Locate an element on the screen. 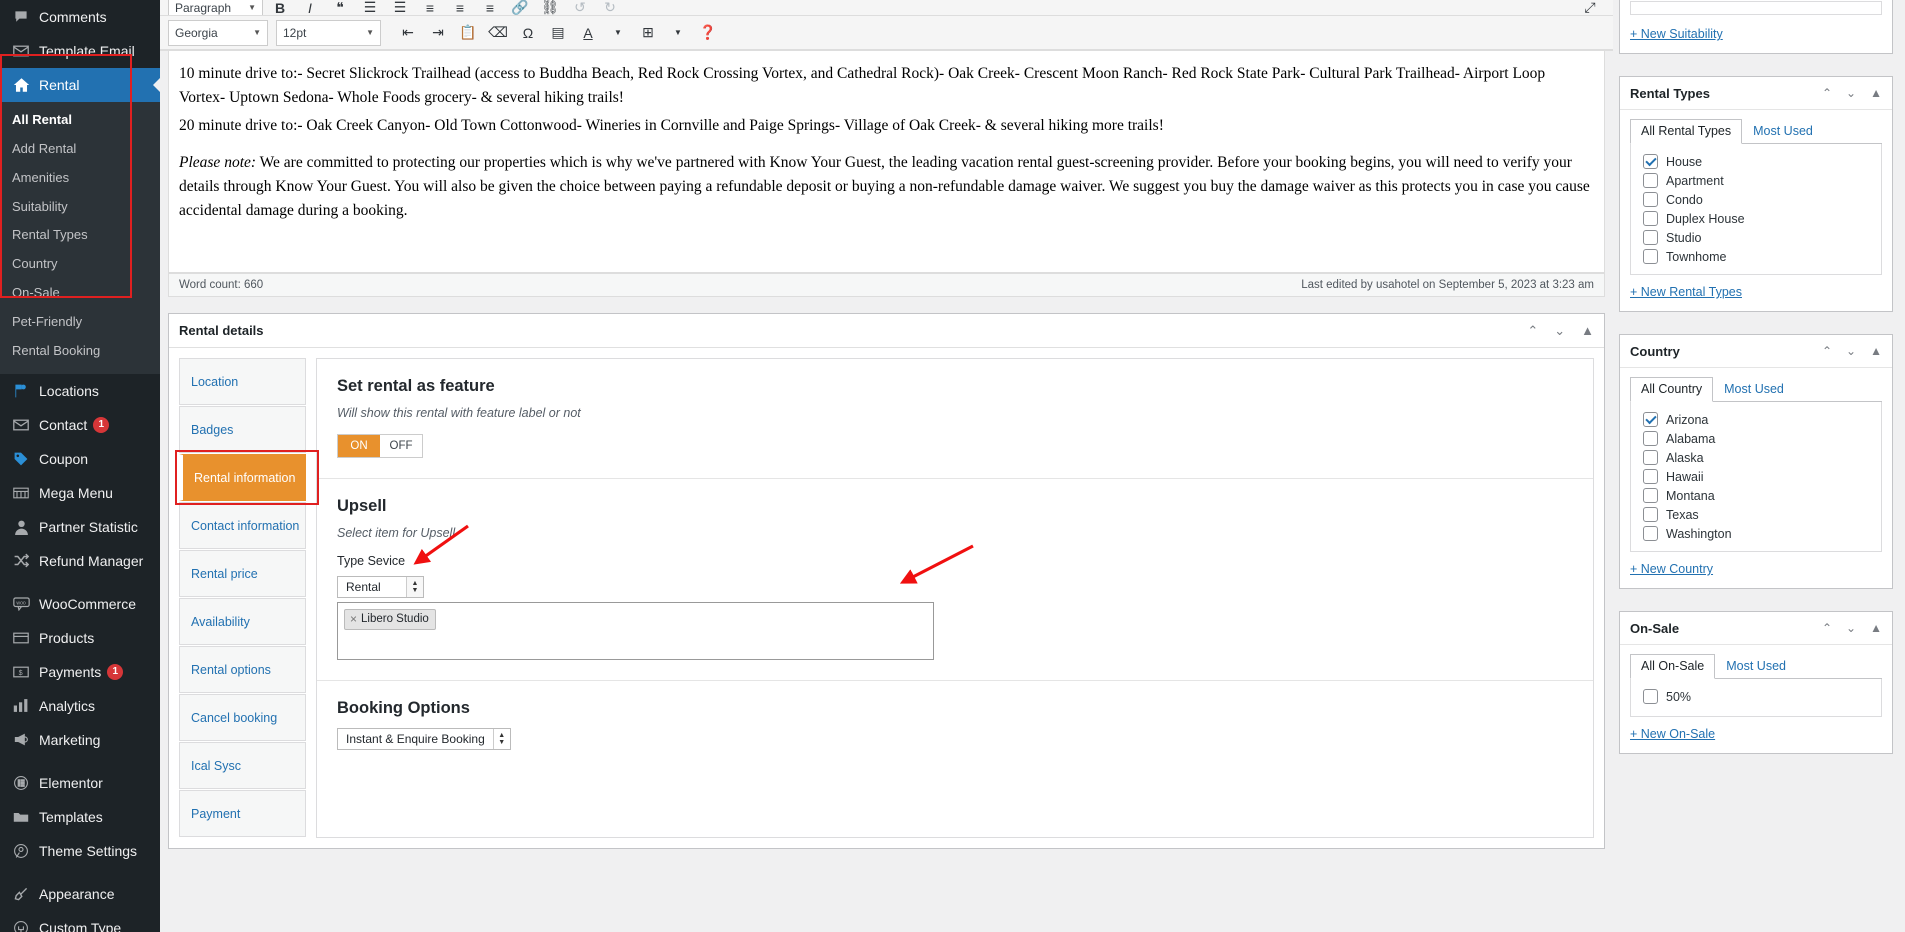 The image size is (1905, 932). submenu-item-add-rental: Add Rental is located at coordinates (80, 149).